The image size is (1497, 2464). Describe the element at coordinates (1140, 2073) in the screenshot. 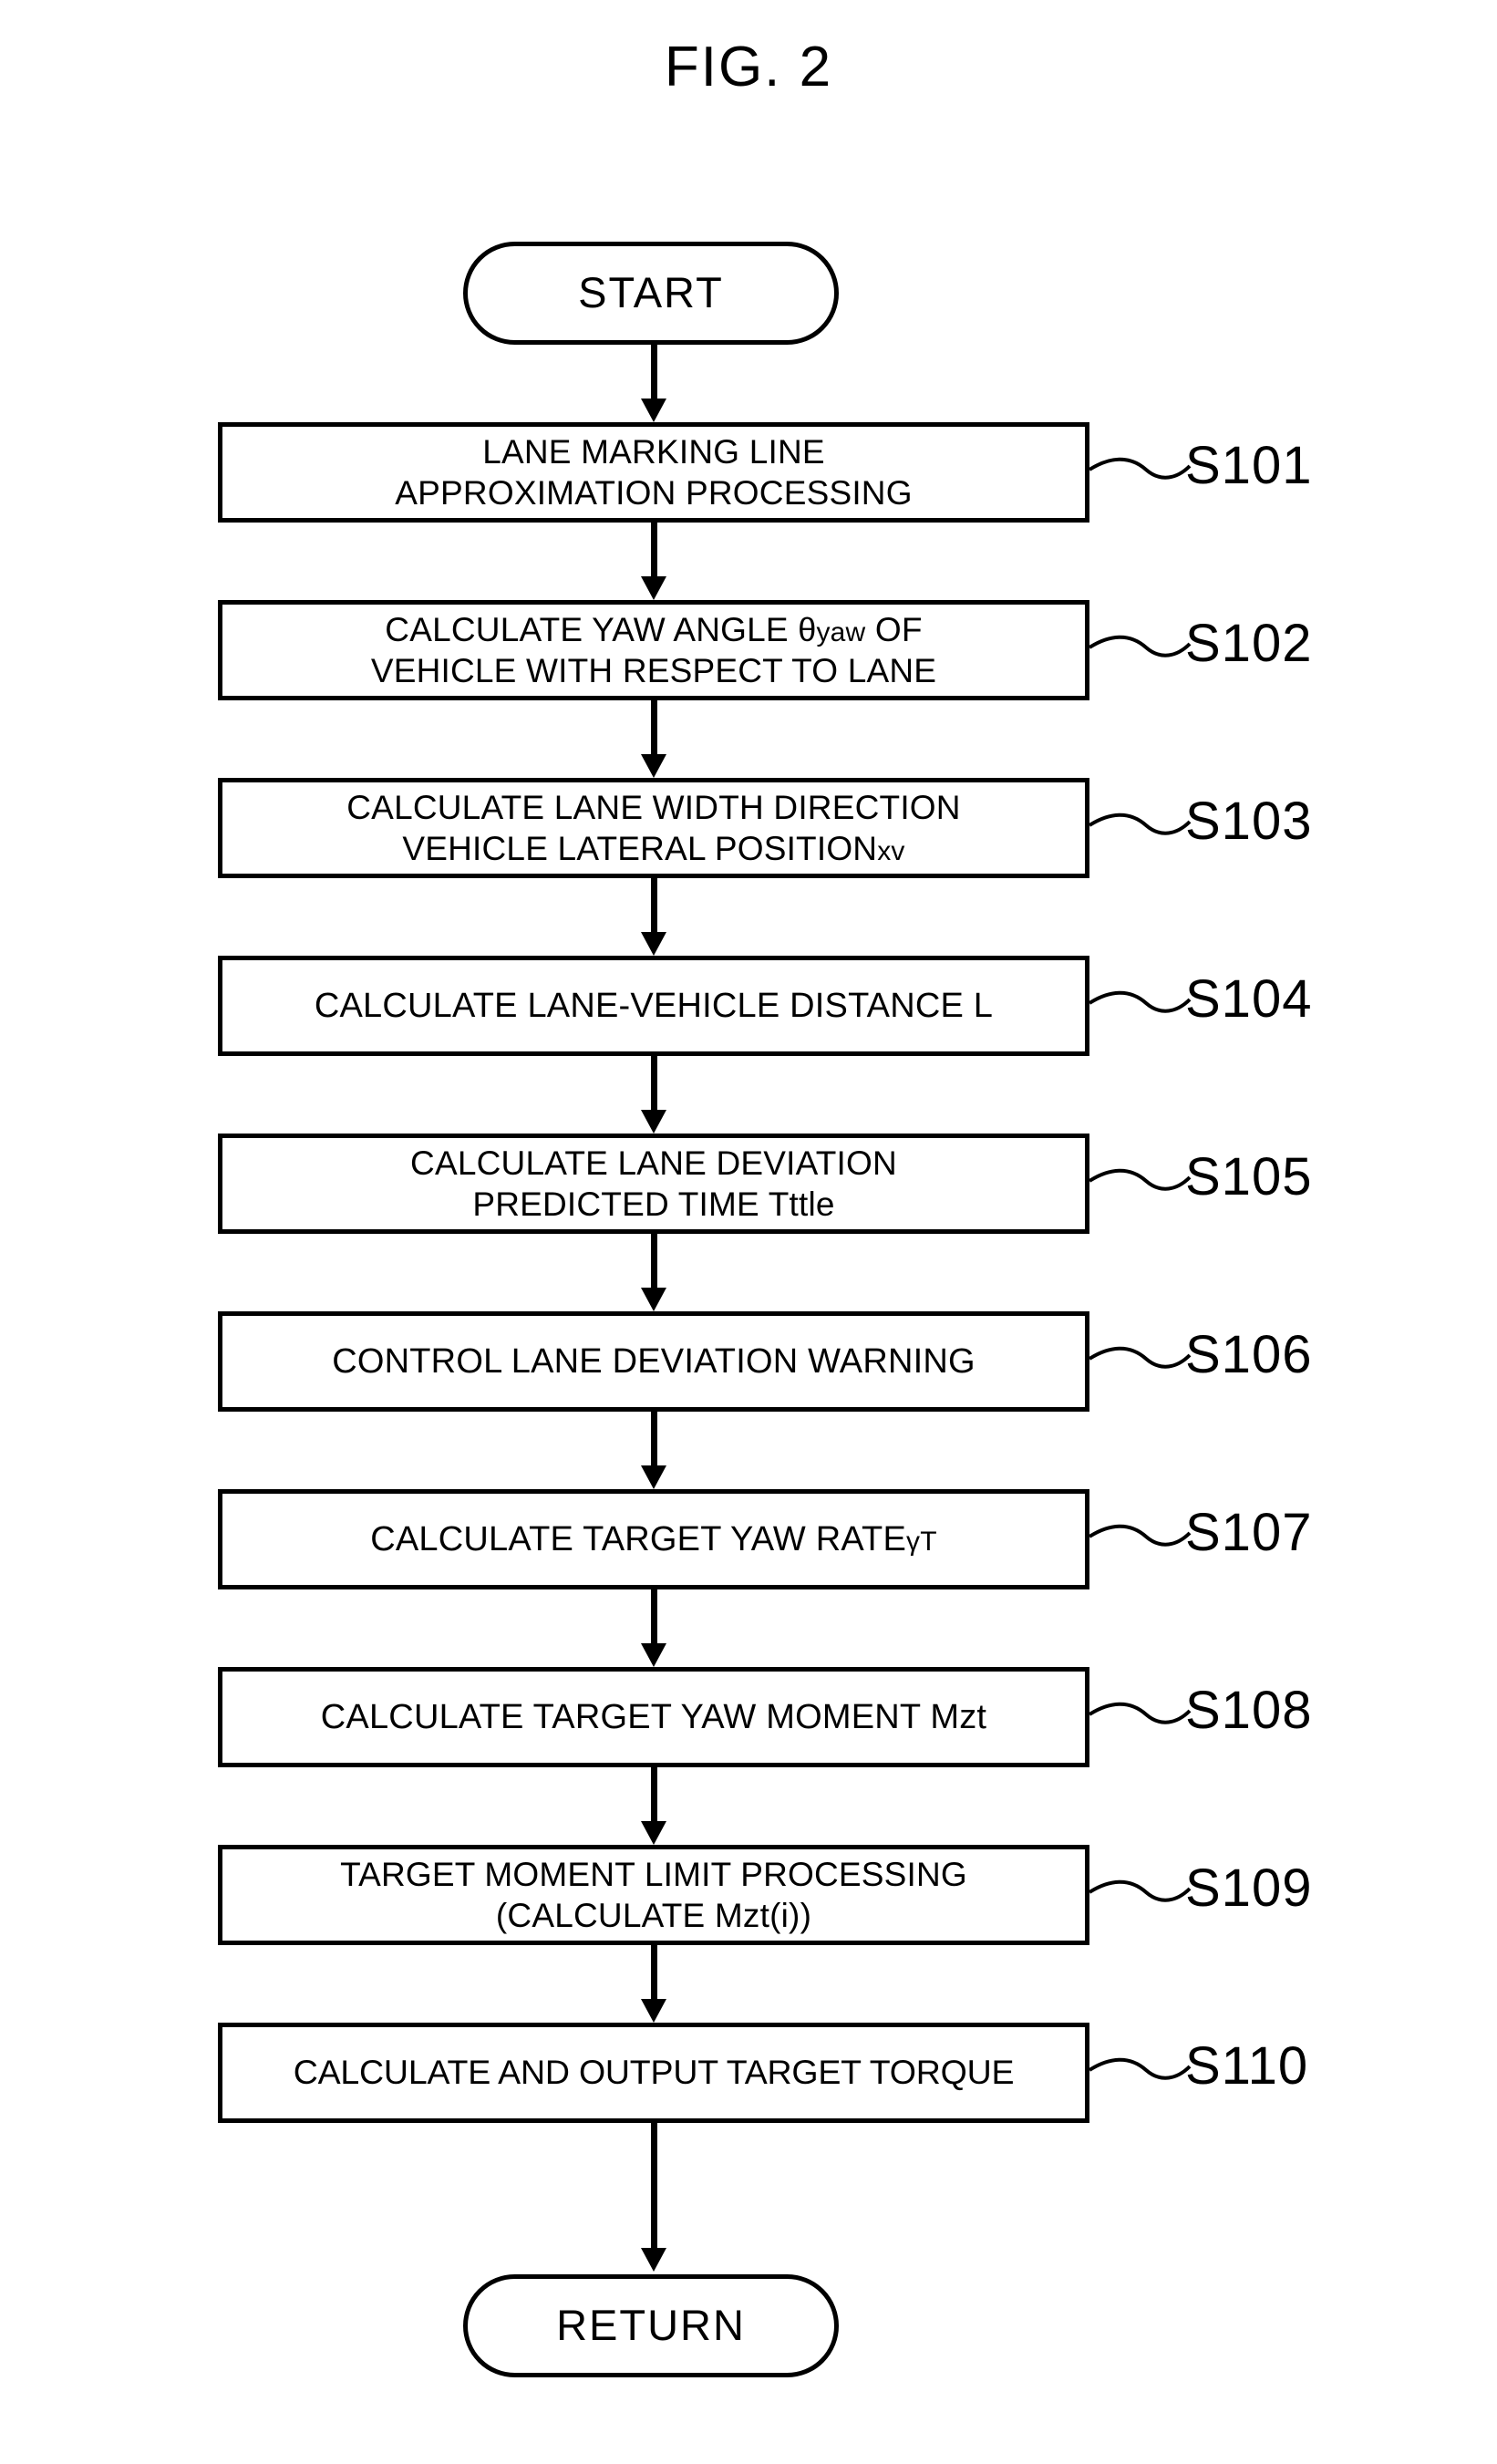

I see `leader-line-s110` at that location.